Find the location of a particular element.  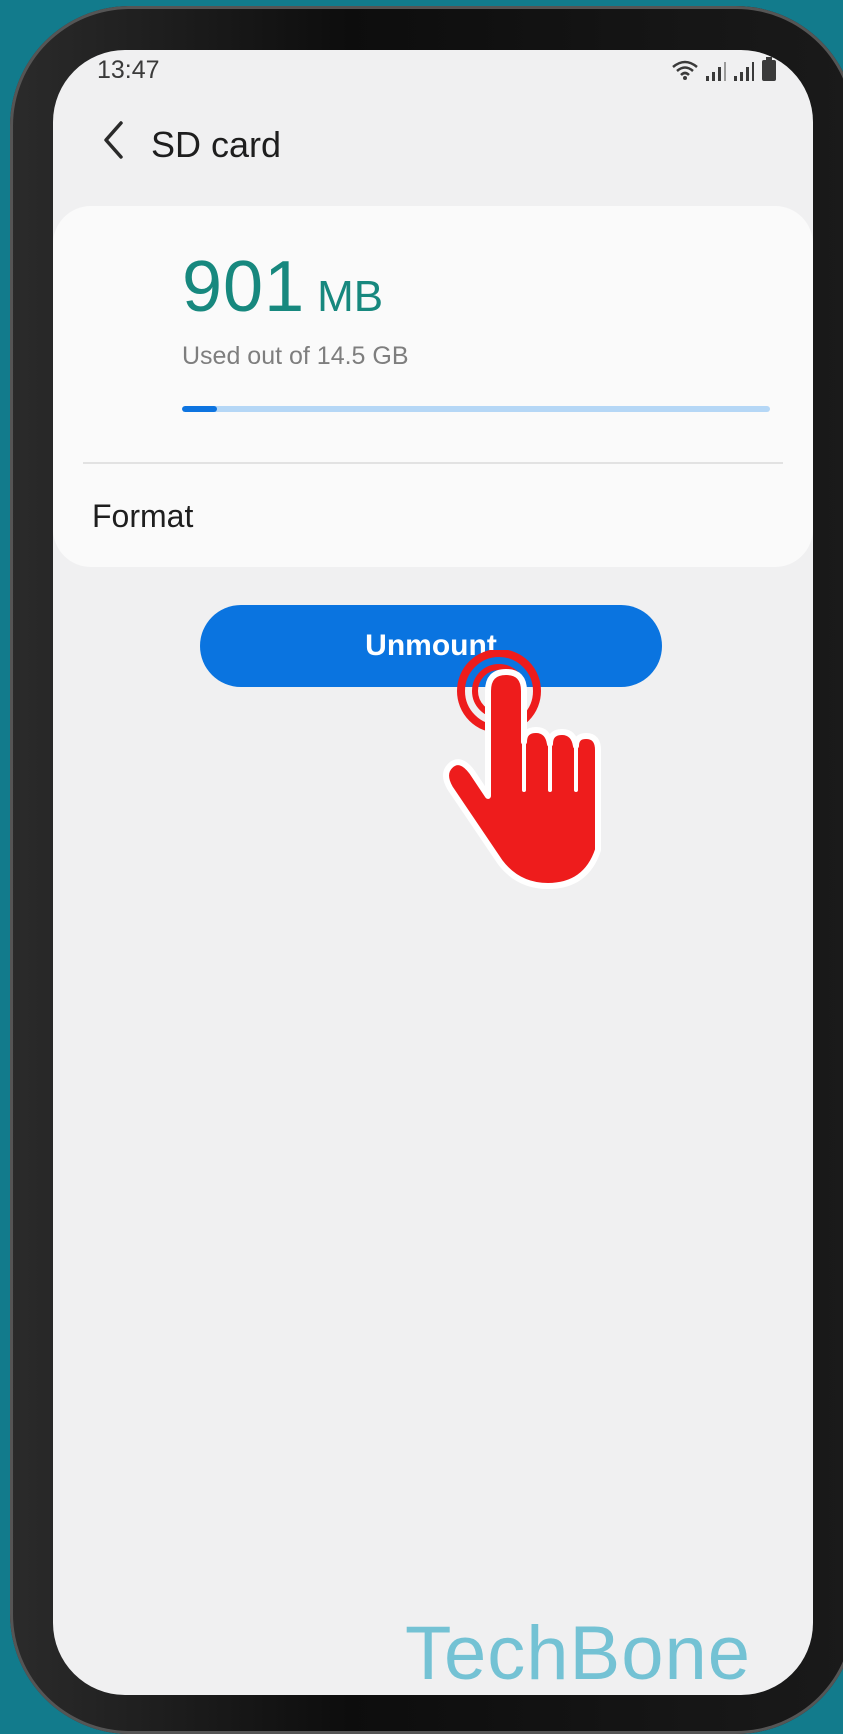

tap-hand-icon is located at coordinates (536, 769).